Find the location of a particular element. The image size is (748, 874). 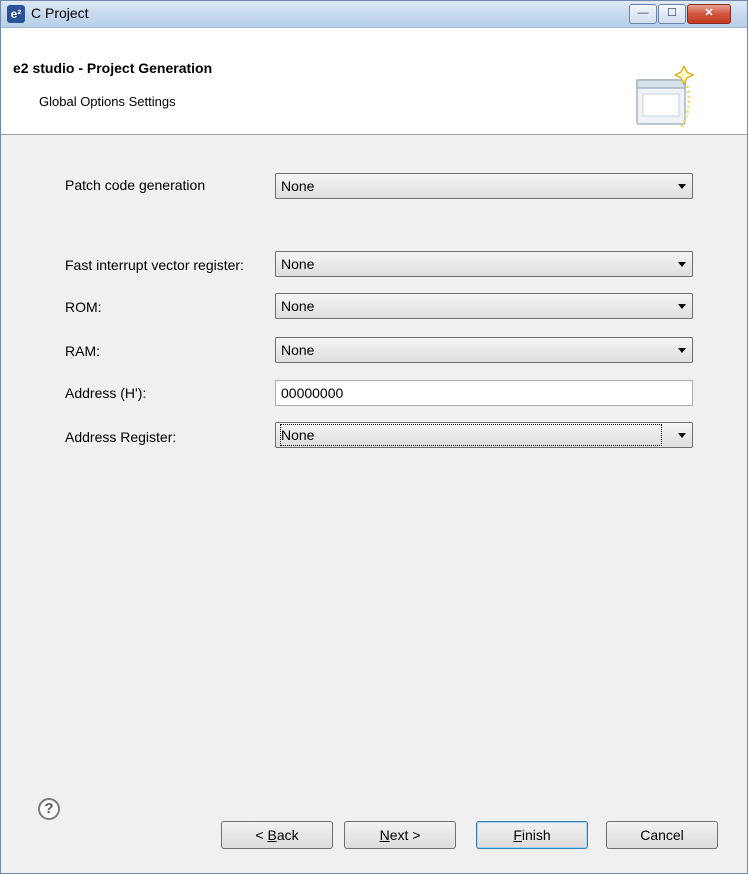

address-register-dropdown: None is located at coordinates (484, 435).